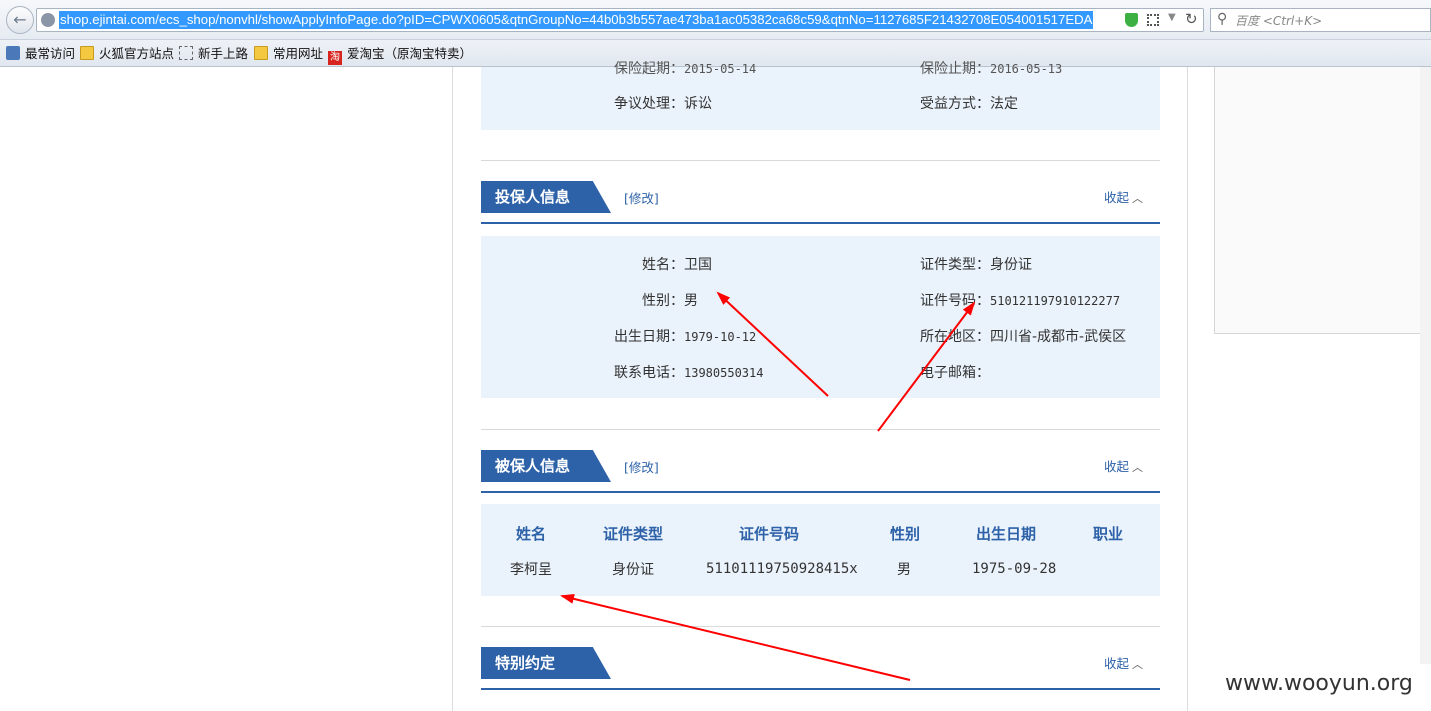  What do you see at coordinates (127, 54) in the screenshot?
I see `bookmark-firefox-official: 火狐官方站点` at bounding box center [127, 54].